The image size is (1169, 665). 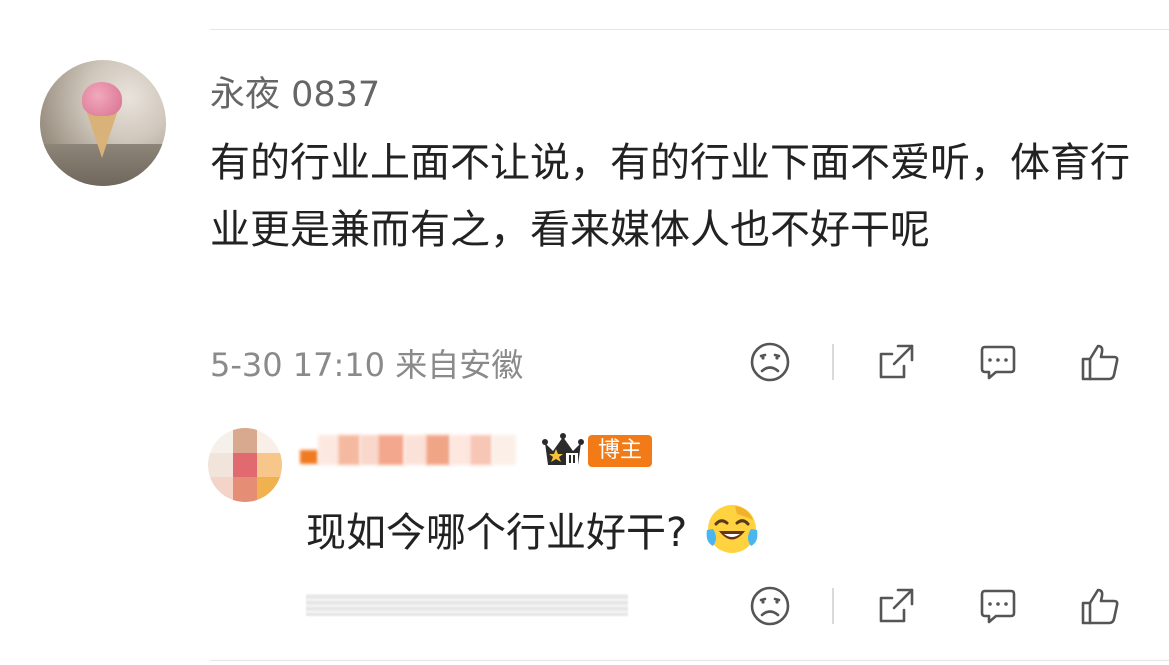 What do you see at coordinates (102, 134) in the screenshot?
I see `avatar-photo-cone` at bounding box center [102, 134].